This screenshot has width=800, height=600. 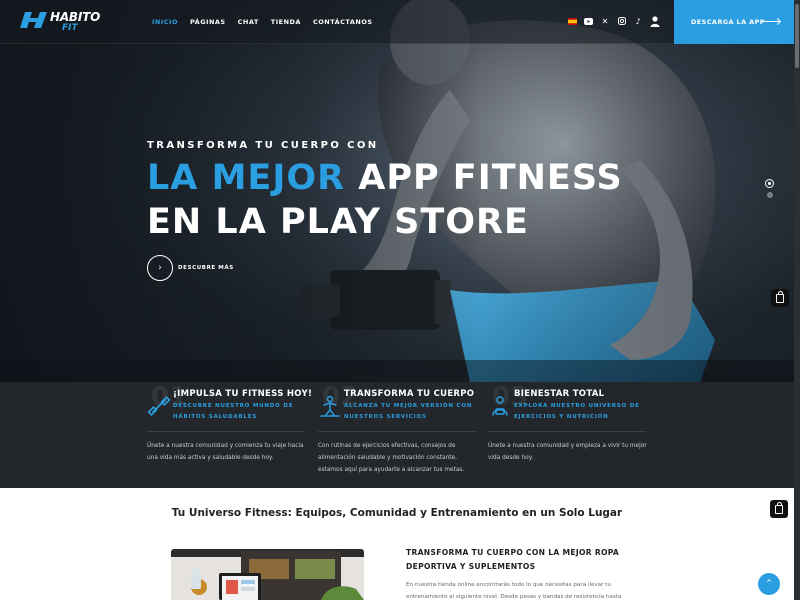 I want to click on cart-float-button, so click(x=780, y=298).